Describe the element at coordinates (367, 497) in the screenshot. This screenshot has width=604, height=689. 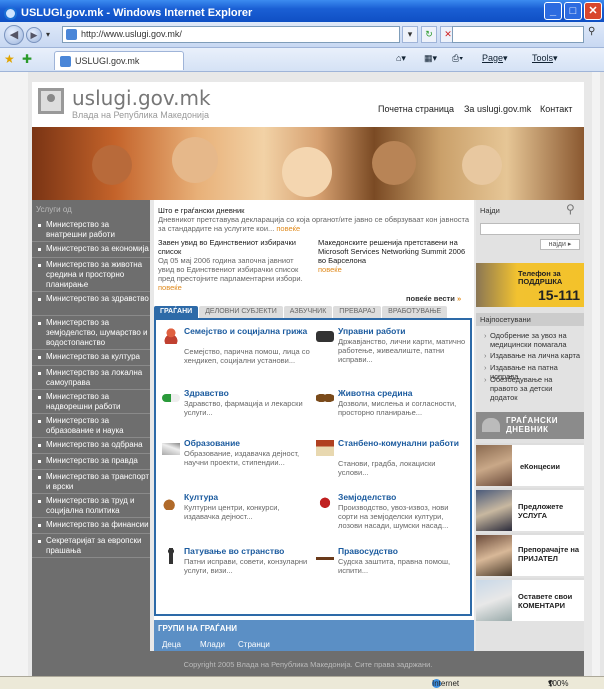
I see `category-agriculture-name: Земјоделство` at that location.